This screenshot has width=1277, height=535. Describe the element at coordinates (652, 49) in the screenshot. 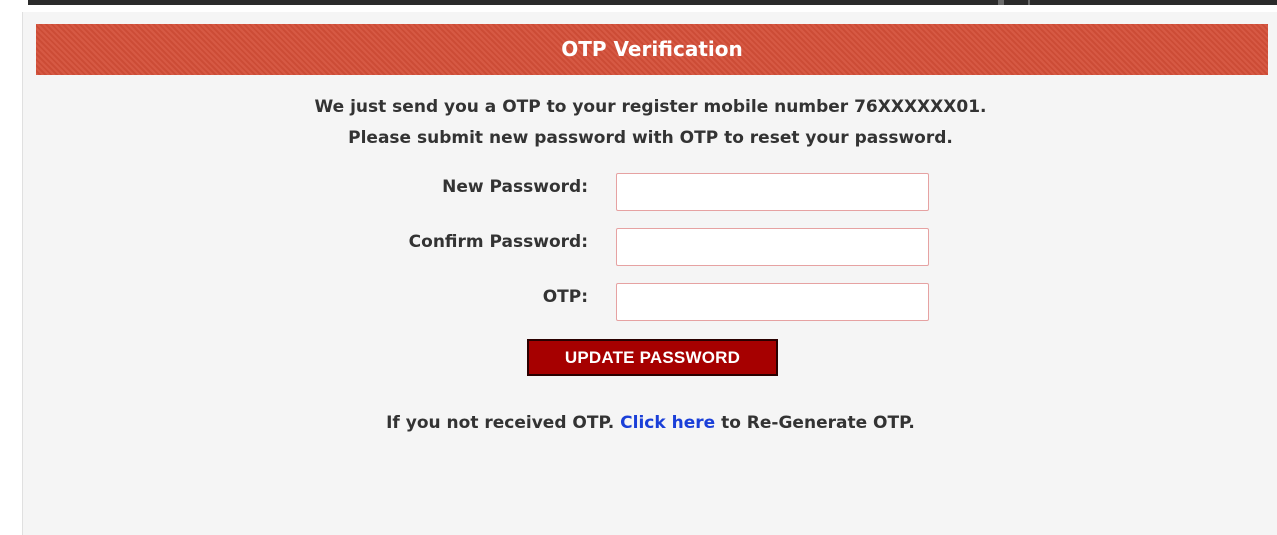

I see `panel-title: OTP Verification` at that location.